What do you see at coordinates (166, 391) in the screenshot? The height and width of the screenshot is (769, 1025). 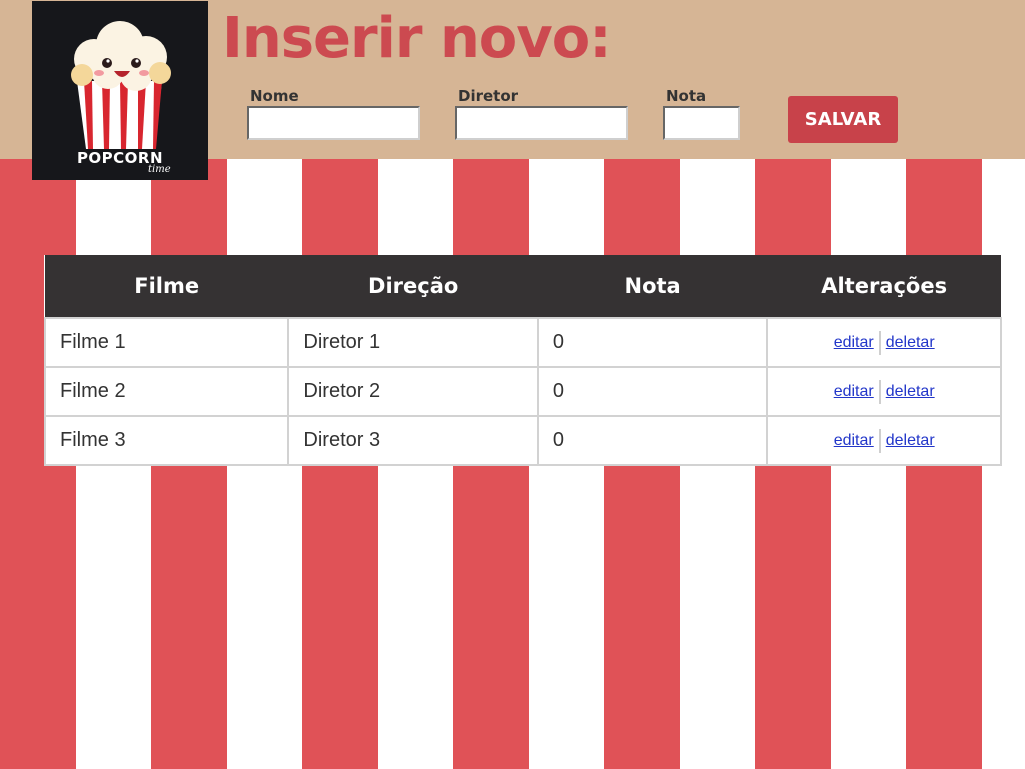 I see `cell-filme: Filme 2` at bounding box center [166, 391].